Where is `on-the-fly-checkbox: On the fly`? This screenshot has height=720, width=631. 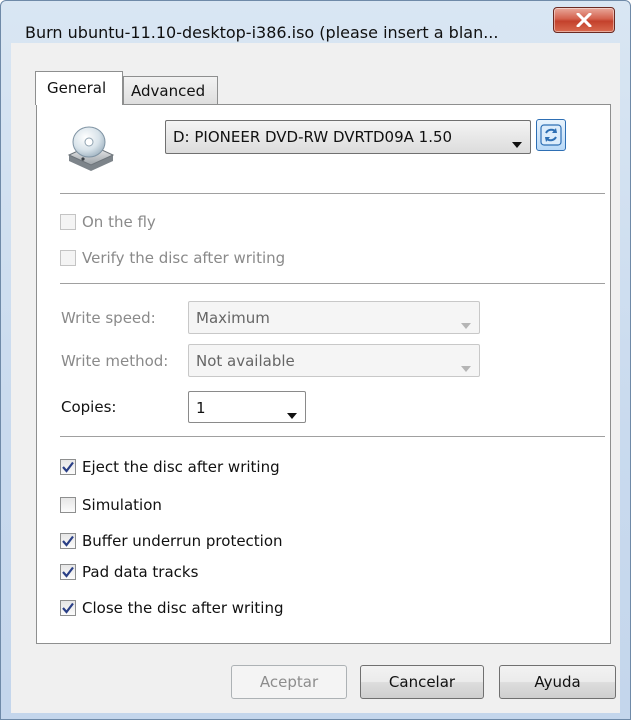
on-the-fly-checkbox: On the fly is located at coordinates (108, 222).